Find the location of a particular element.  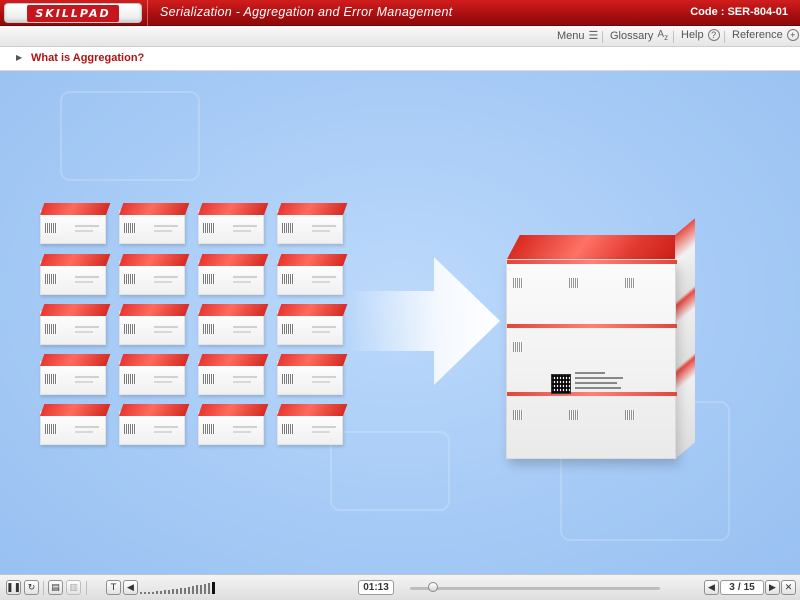

menu-label: Menu is located at coordinates (571, 35).